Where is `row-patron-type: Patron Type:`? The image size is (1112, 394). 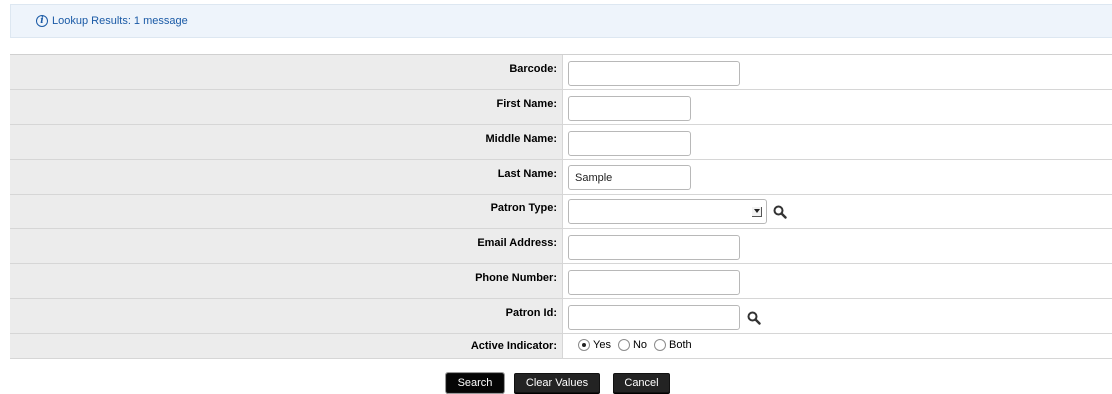 row-patron-type: Patron Type: is located at coordinates (561, 212).